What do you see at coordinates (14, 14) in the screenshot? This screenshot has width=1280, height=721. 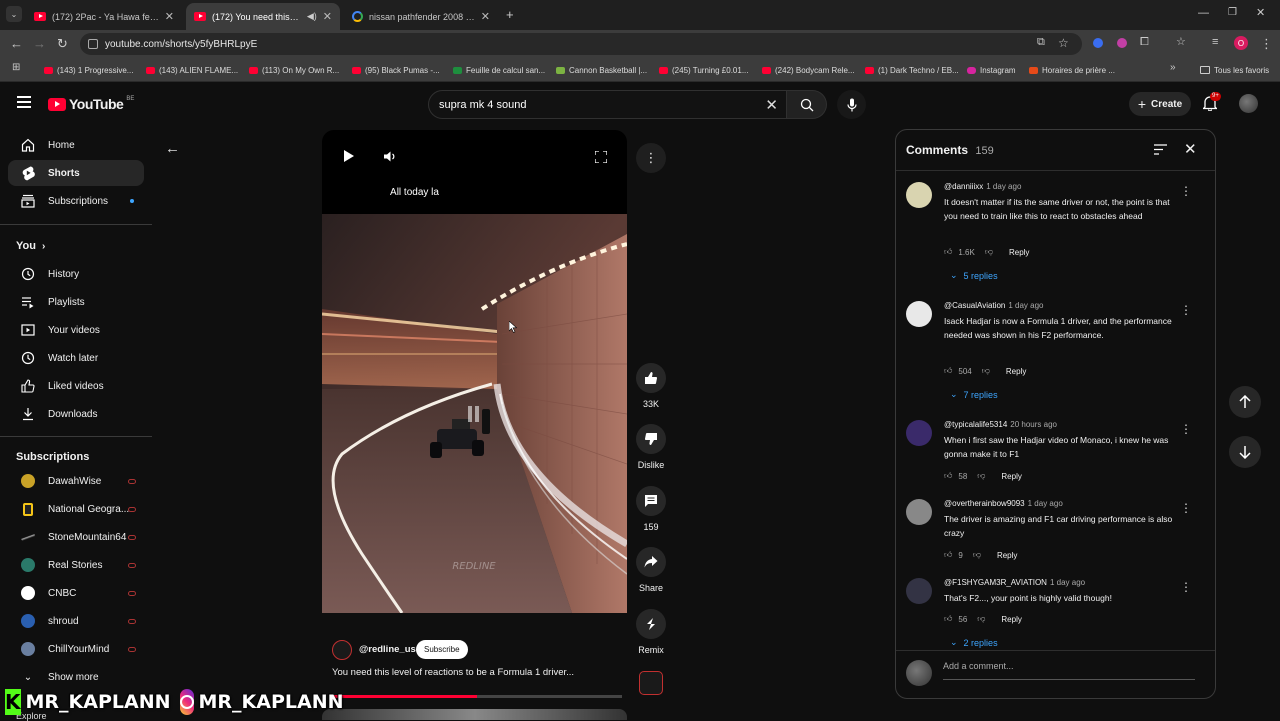 I see `tab-search-button: ⌄` at bounding box center [14, 14].